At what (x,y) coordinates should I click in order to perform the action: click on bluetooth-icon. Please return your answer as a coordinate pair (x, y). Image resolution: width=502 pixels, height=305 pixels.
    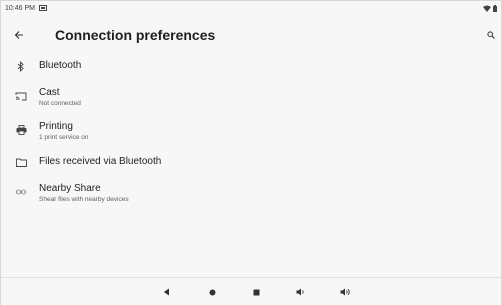
    Looking at the image, I should click on (21, 66).